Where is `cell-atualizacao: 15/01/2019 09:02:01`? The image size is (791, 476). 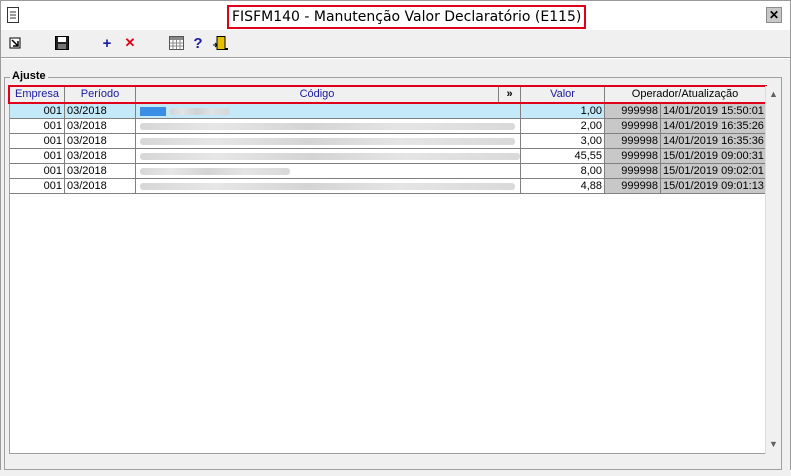 cell-atualizacao: 15/01/2019 09:02:01 is located at coordinates (713, 171).